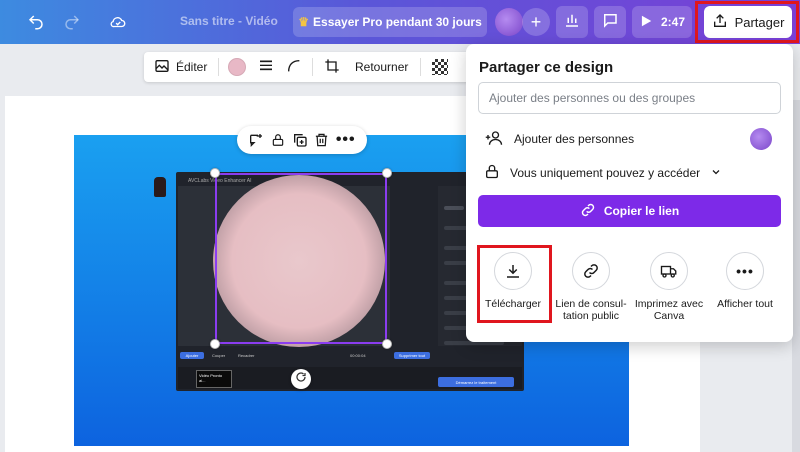  I want to click on transparency-icon, so click(440, 67).